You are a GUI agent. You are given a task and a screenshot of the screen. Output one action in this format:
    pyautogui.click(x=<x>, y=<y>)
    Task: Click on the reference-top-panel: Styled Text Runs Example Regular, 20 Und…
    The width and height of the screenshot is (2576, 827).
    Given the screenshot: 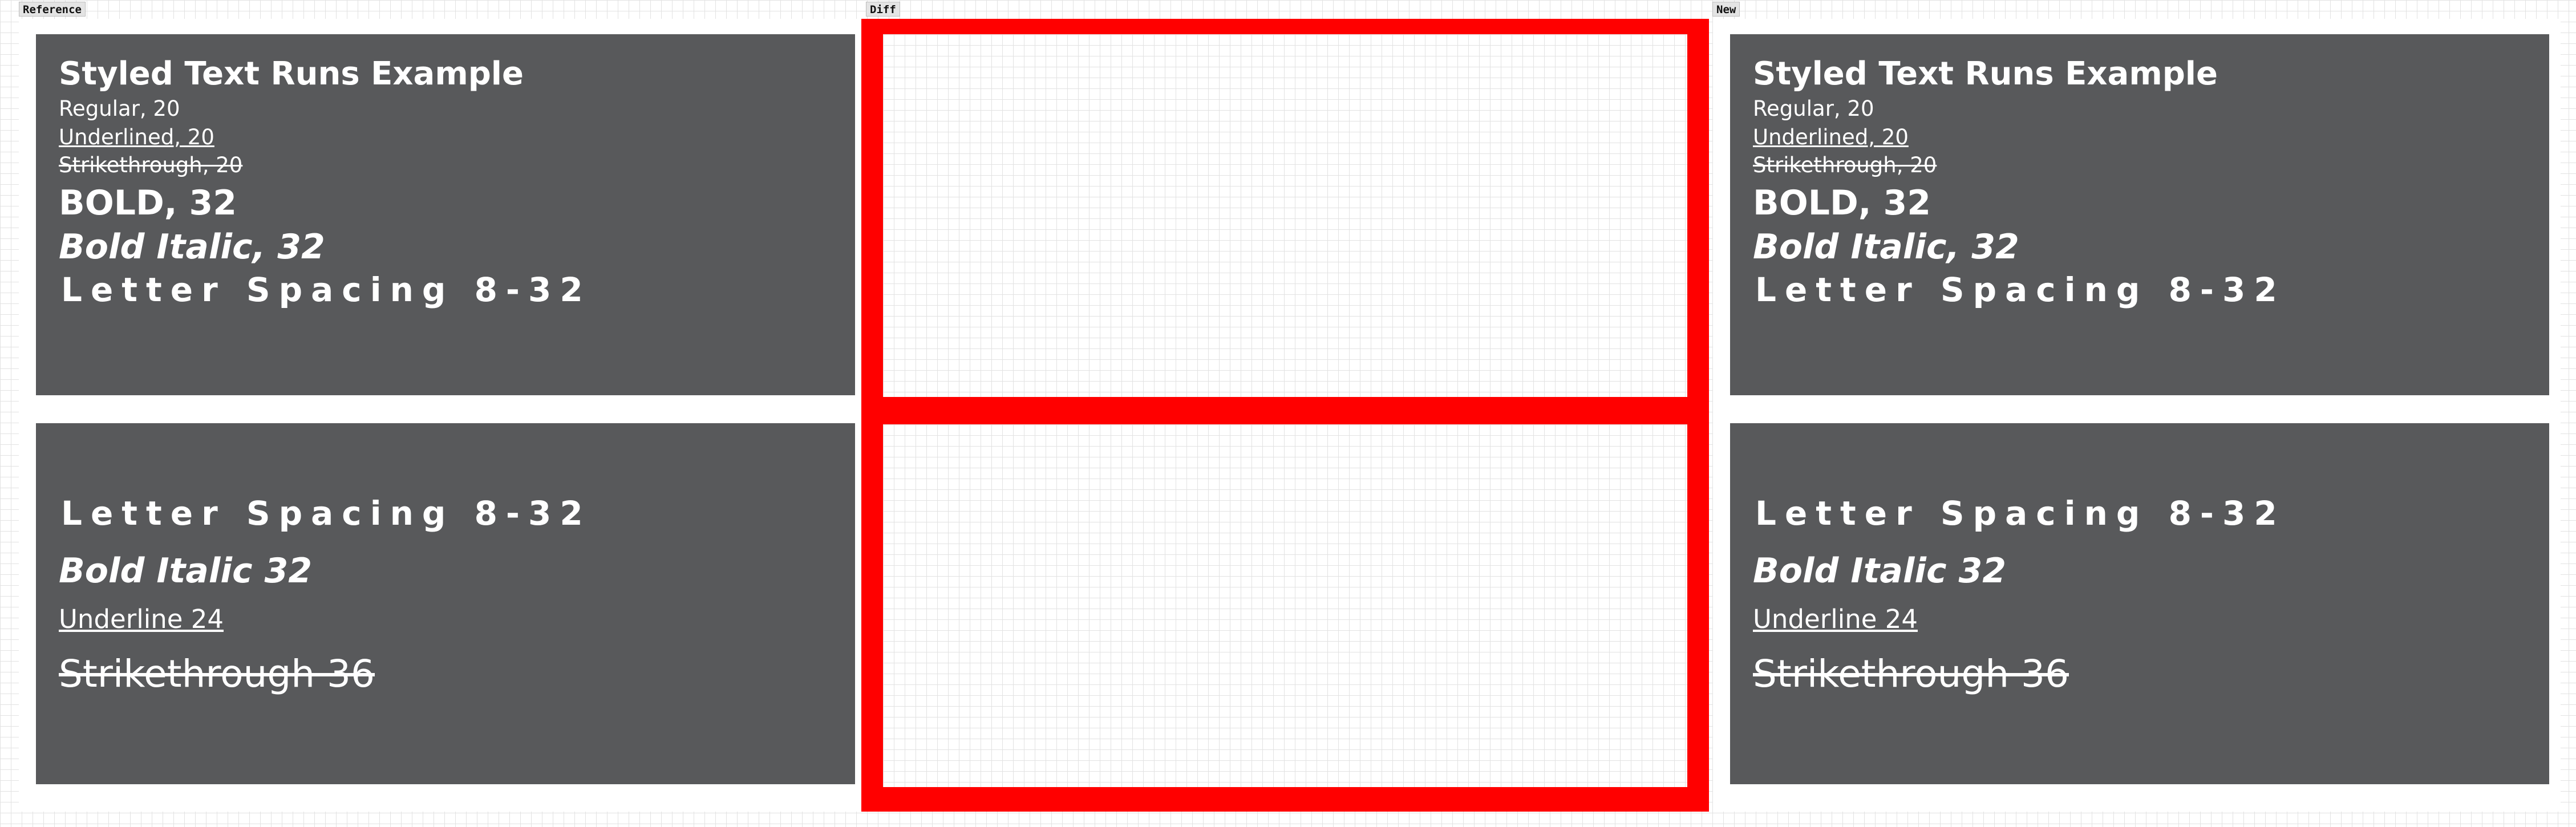 What is the action you would take?
    pyautogui.click(x=445, y=214)
    